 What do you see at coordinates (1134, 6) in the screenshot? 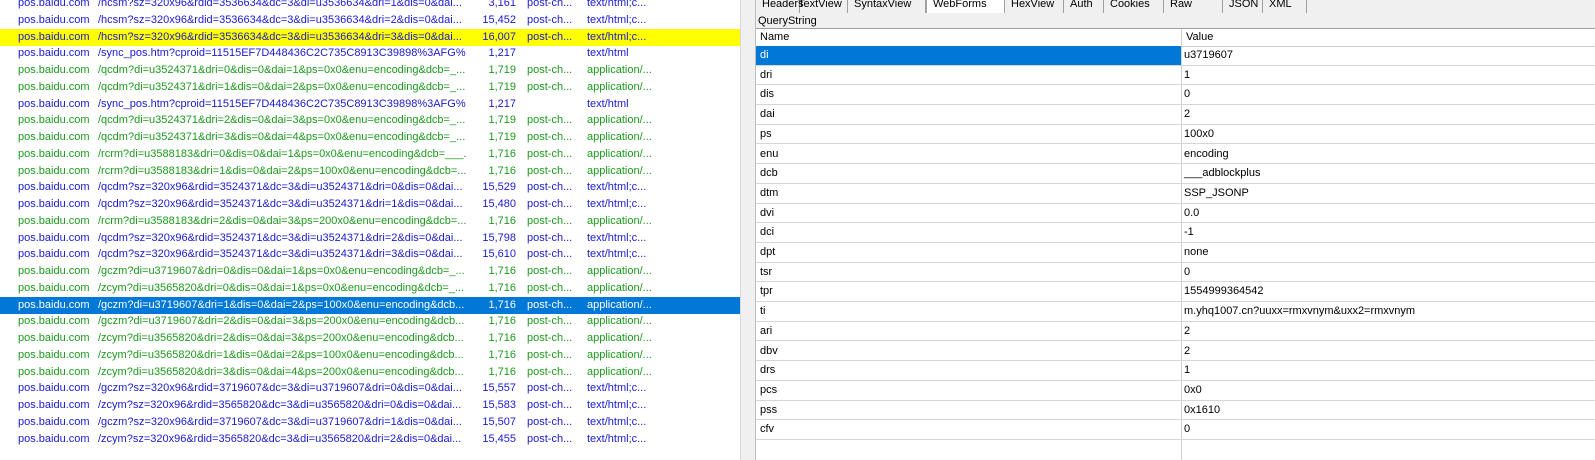
I see `tab-cookies: Cookies` at bounding box center [1134, 6].